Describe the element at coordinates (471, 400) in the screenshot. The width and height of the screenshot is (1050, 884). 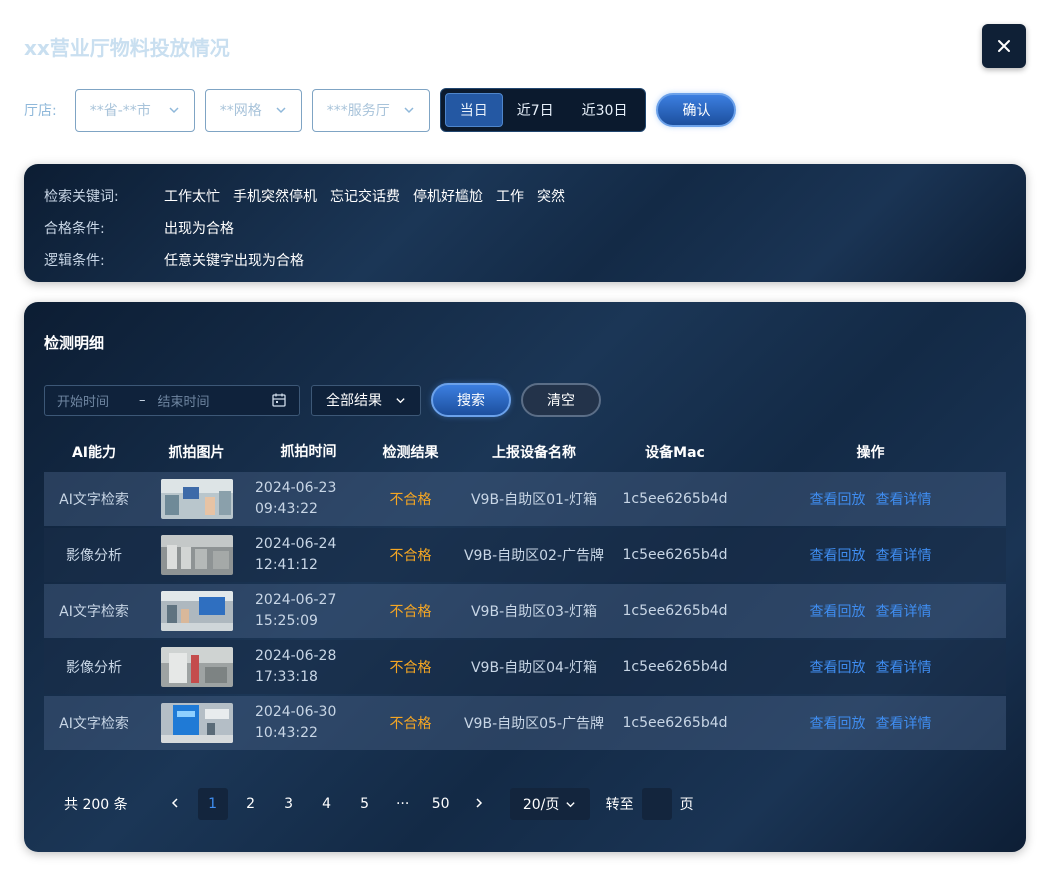
I see `search-button: 搜索` at that location.